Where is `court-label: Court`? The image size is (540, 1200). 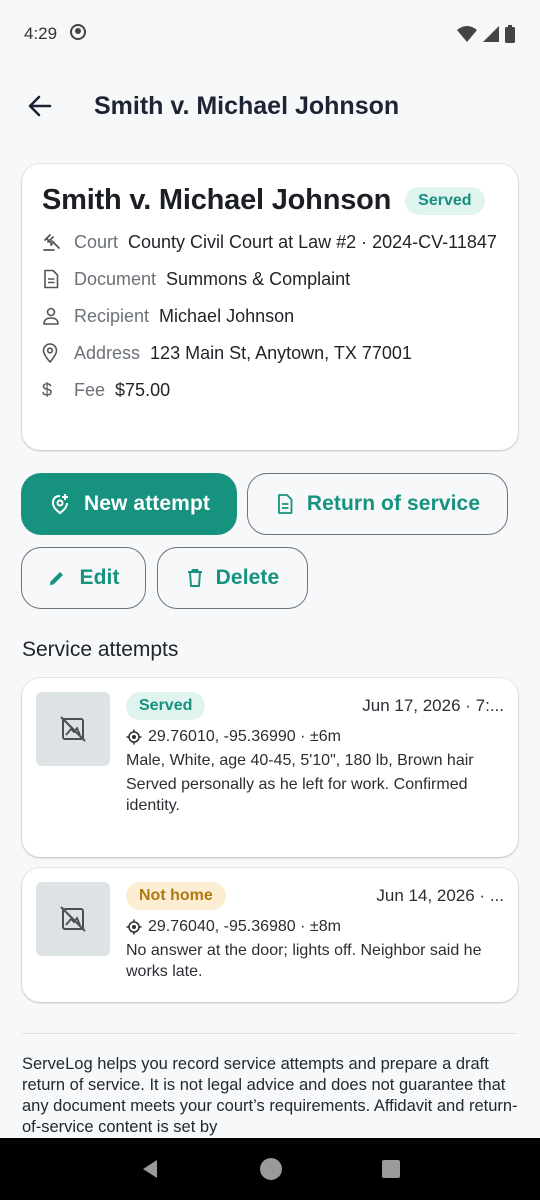
court-label: Court is located at coordinates (96, 242).